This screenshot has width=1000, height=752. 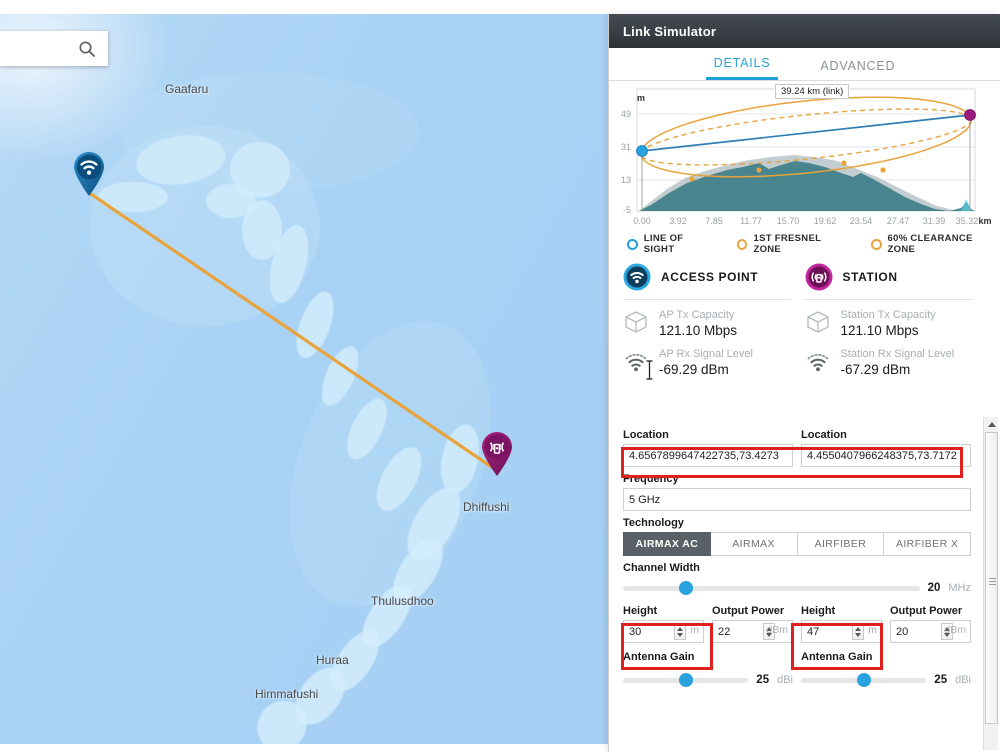 I want to click on antenna-gain-slider-right, so click(x=864, y=680).